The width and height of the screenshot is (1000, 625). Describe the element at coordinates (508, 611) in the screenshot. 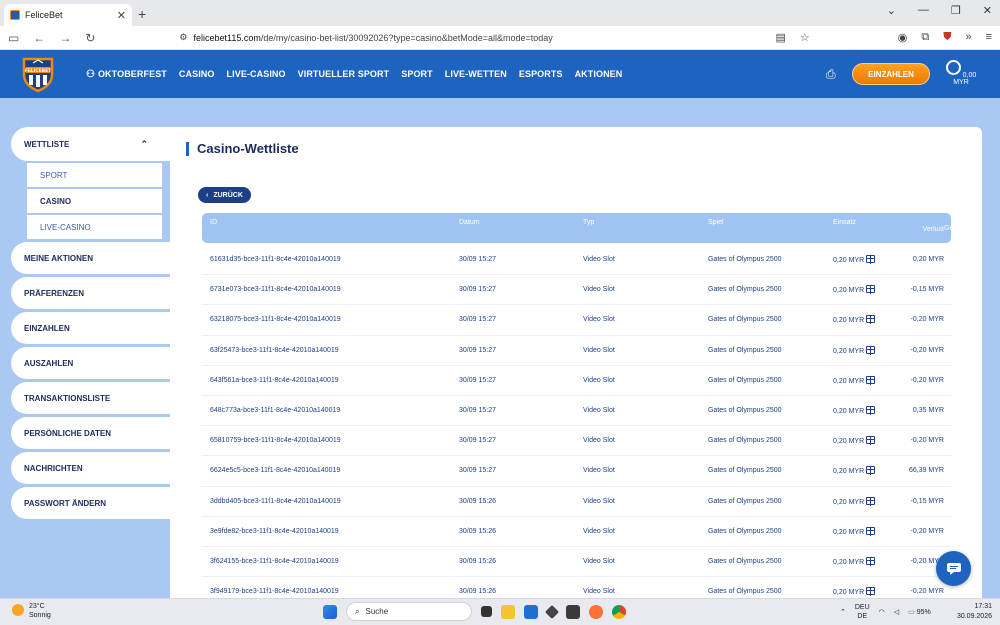

I see `file-explorer-icon` at that location.